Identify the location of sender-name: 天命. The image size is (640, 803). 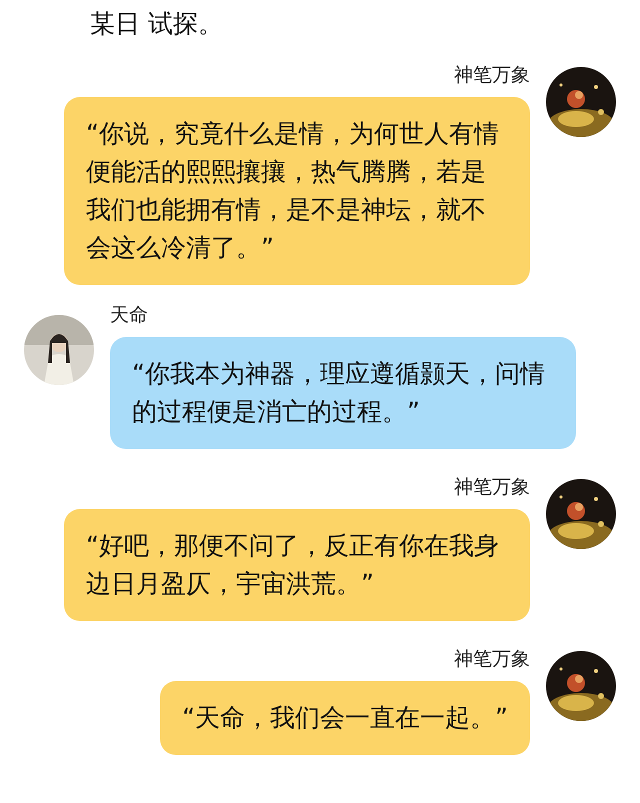
(129, 315).